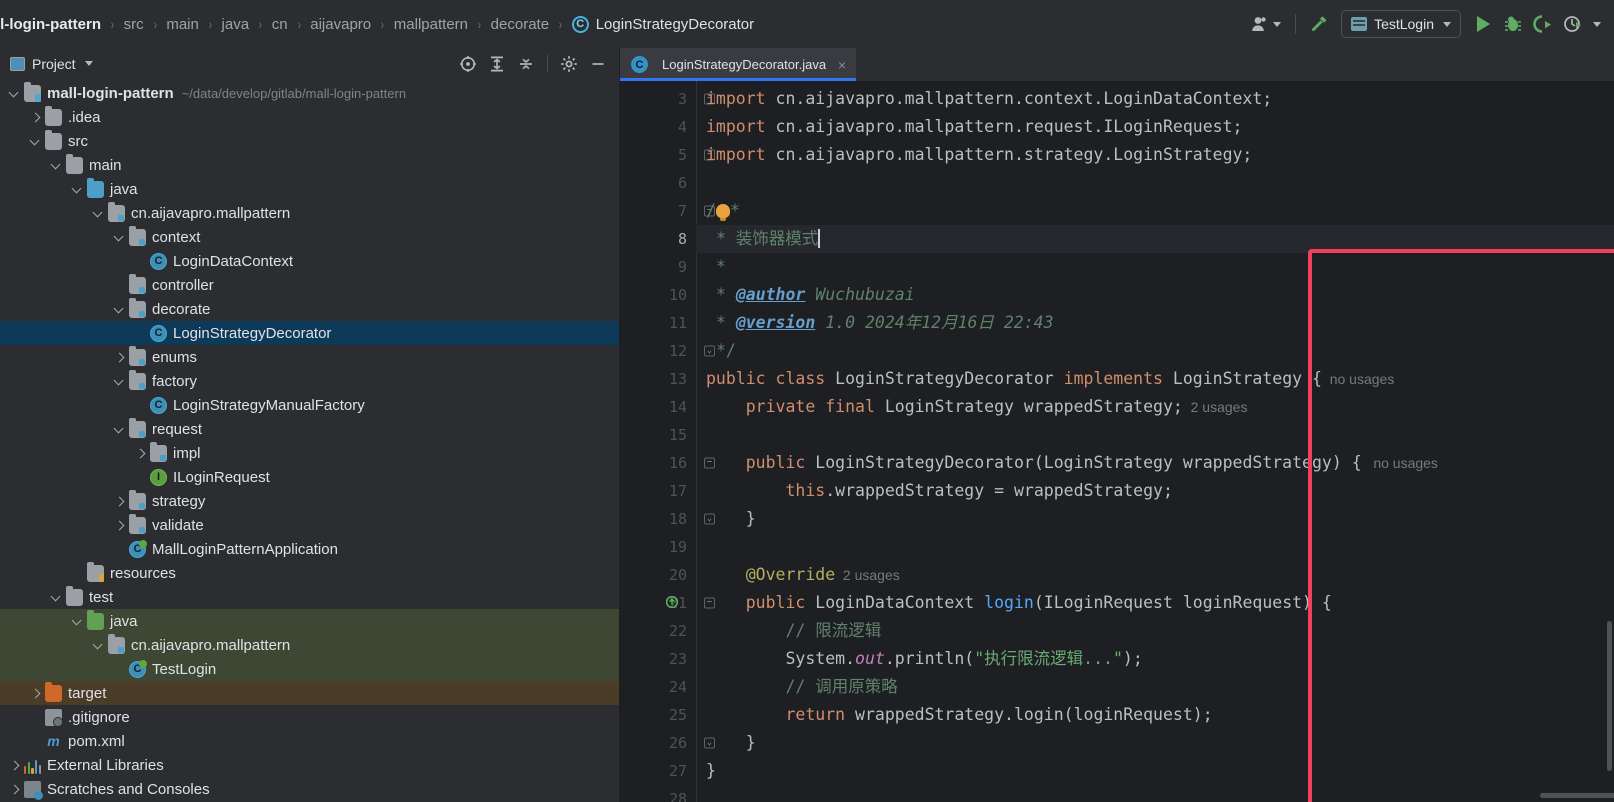  I want to click on tree-item-impl: impl, so click(309, 453).